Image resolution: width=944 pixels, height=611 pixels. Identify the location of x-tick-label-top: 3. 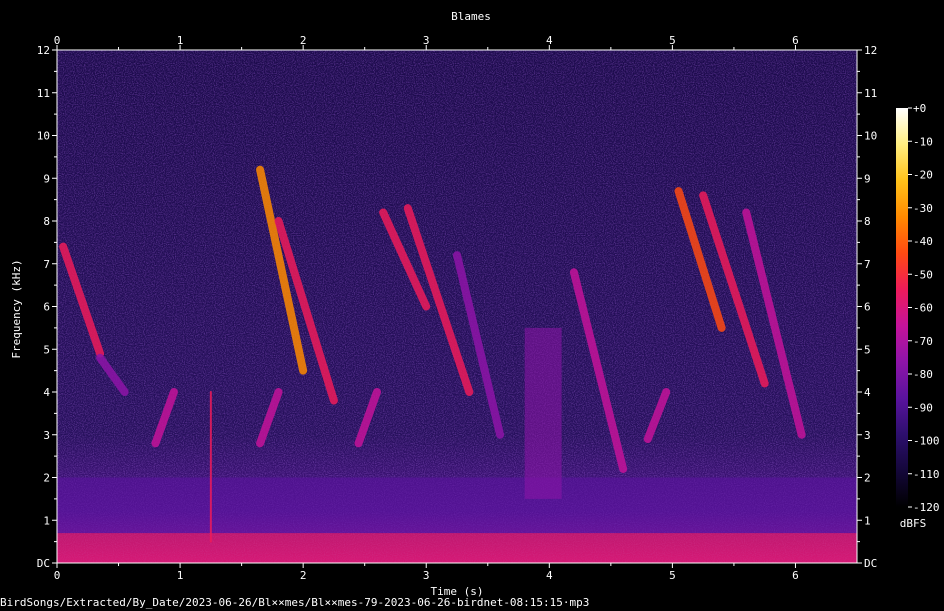
(426, 40).